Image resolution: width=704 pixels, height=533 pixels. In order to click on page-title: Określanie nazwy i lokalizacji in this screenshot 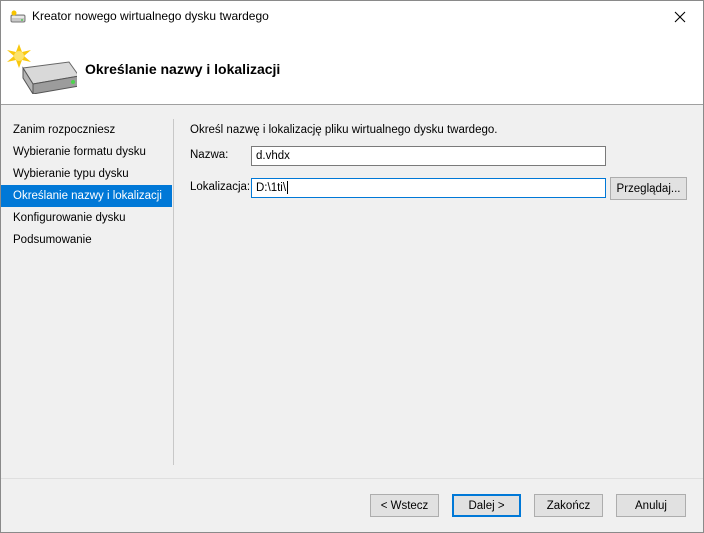, I will do `click(183, 69)`.